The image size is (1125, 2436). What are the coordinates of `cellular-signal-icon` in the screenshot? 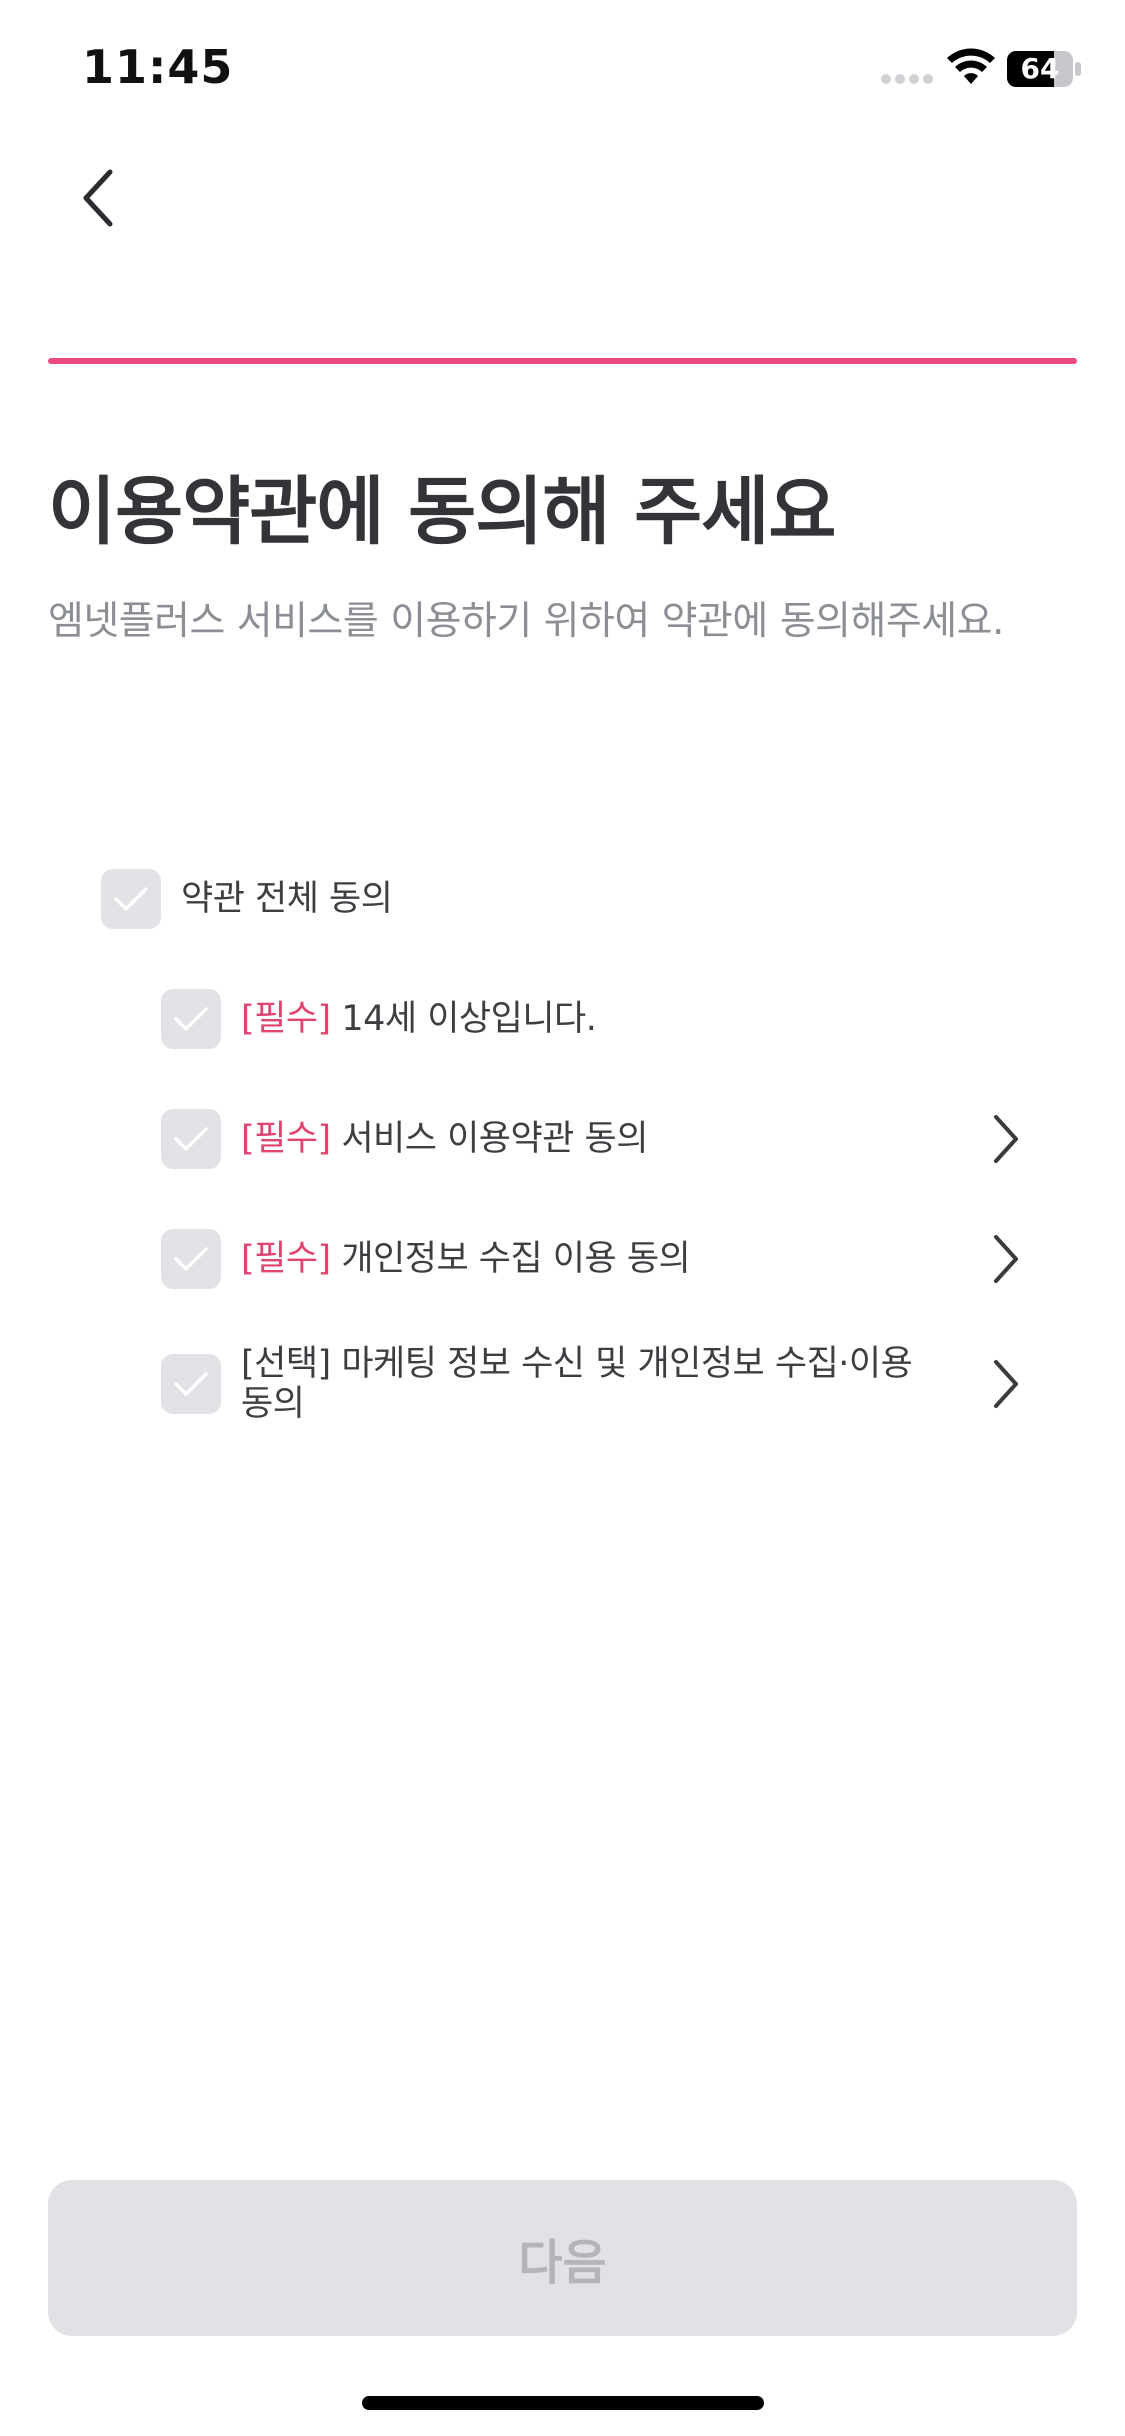 It's located at (907, 79).